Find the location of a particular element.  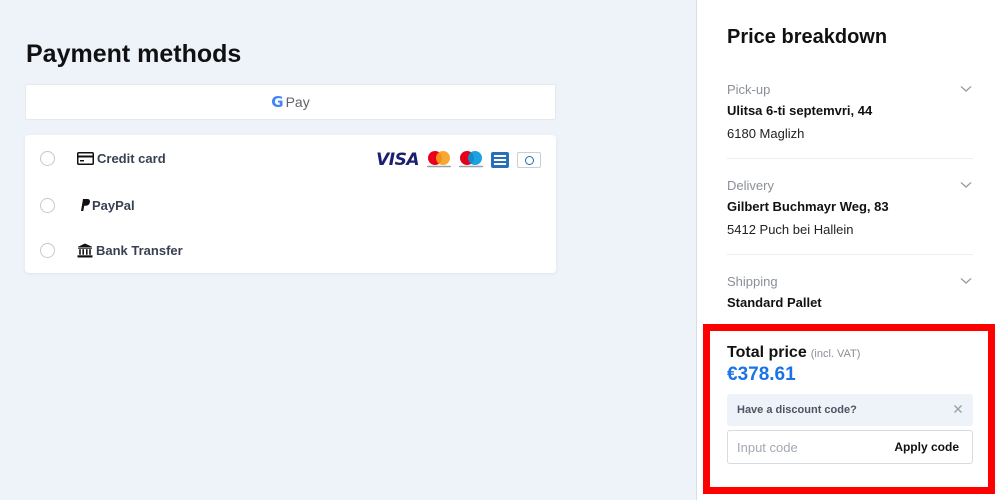

google-pay-label: Pay is located at coordinates (297, 102).